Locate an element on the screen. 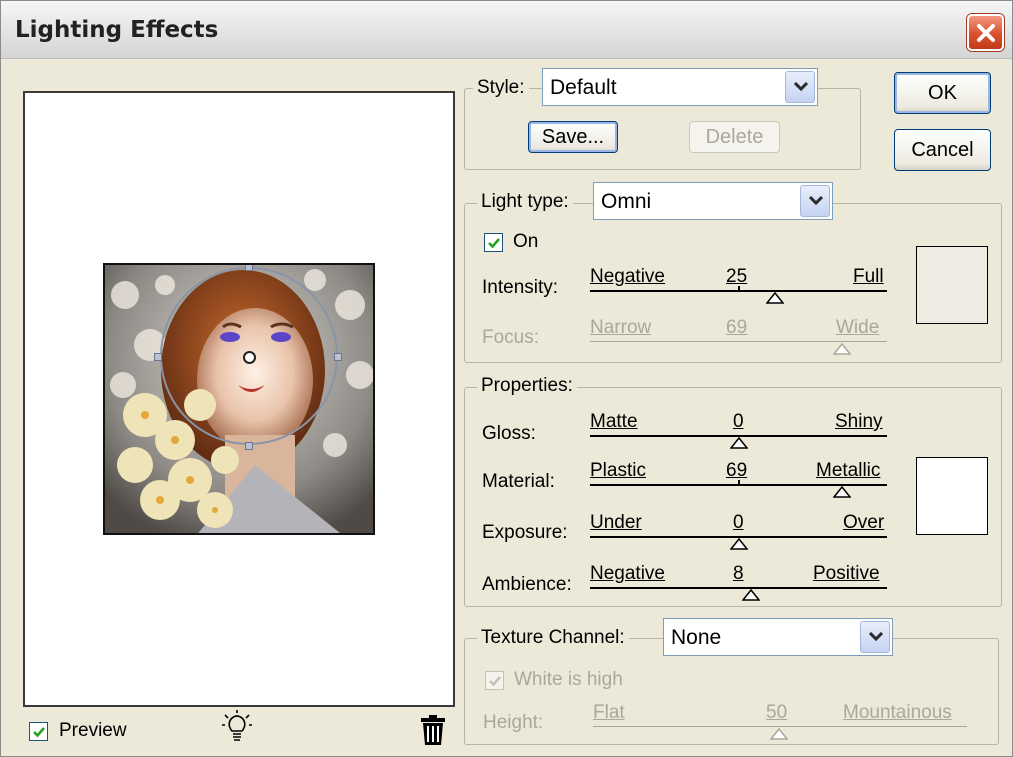  ambience-track is located at coordinates (738, 588).